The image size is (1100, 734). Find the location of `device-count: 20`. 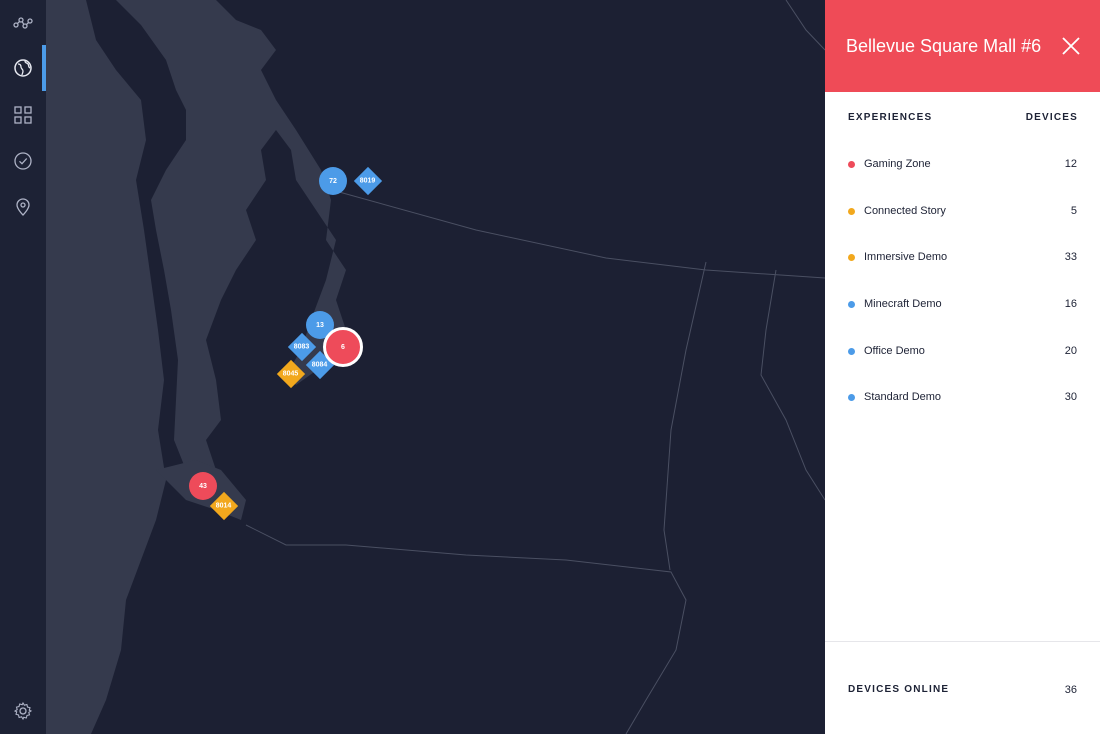

device-count: 20 is located at coordinates (1070, 351).